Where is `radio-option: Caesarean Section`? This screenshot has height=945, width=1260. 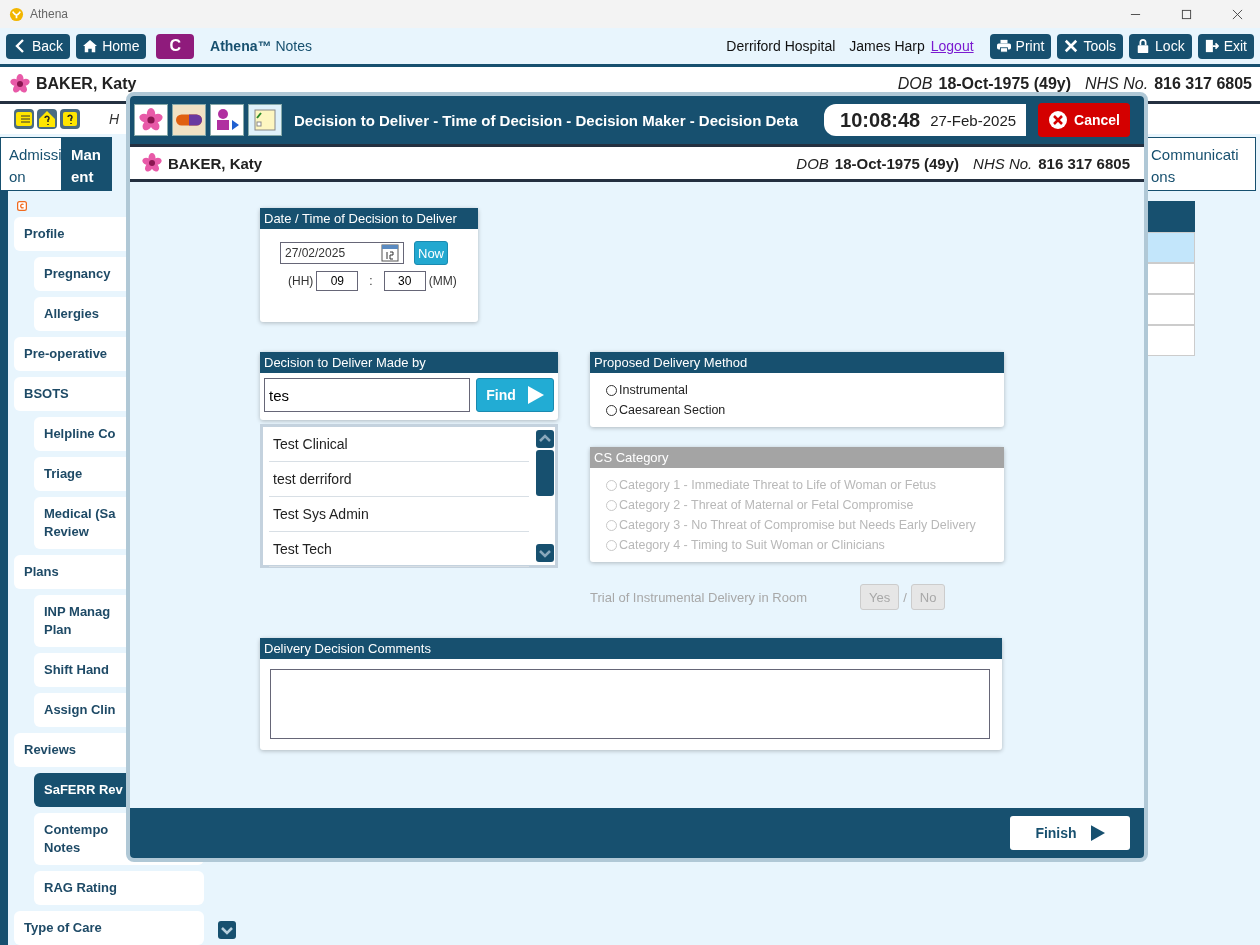 radio-option: Caesarean Section is located at coordinates (805, 410).